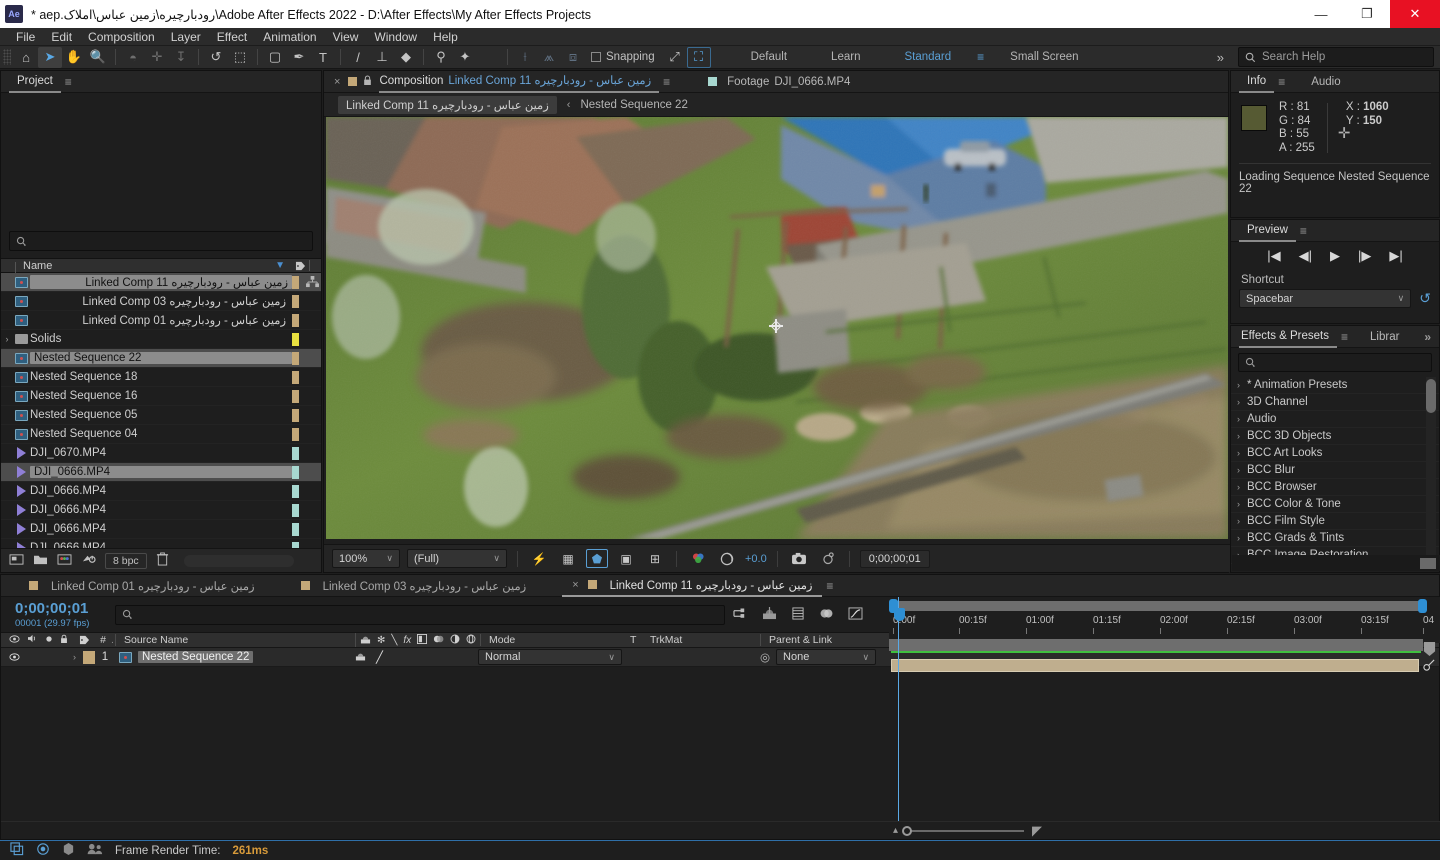 The height and width of the screenshot is (860, 1440). I want to click on mode-column-header: Mode, so click(555, 640).